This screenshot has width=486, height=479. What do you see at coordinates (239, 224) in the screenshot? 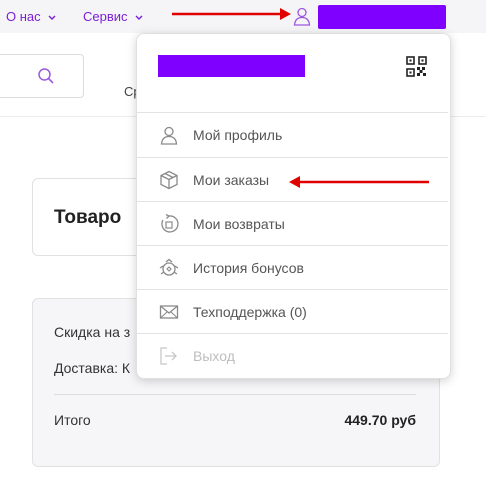
I see `menu-item-label: Мои возвраты` at bounding box center [239, 224].